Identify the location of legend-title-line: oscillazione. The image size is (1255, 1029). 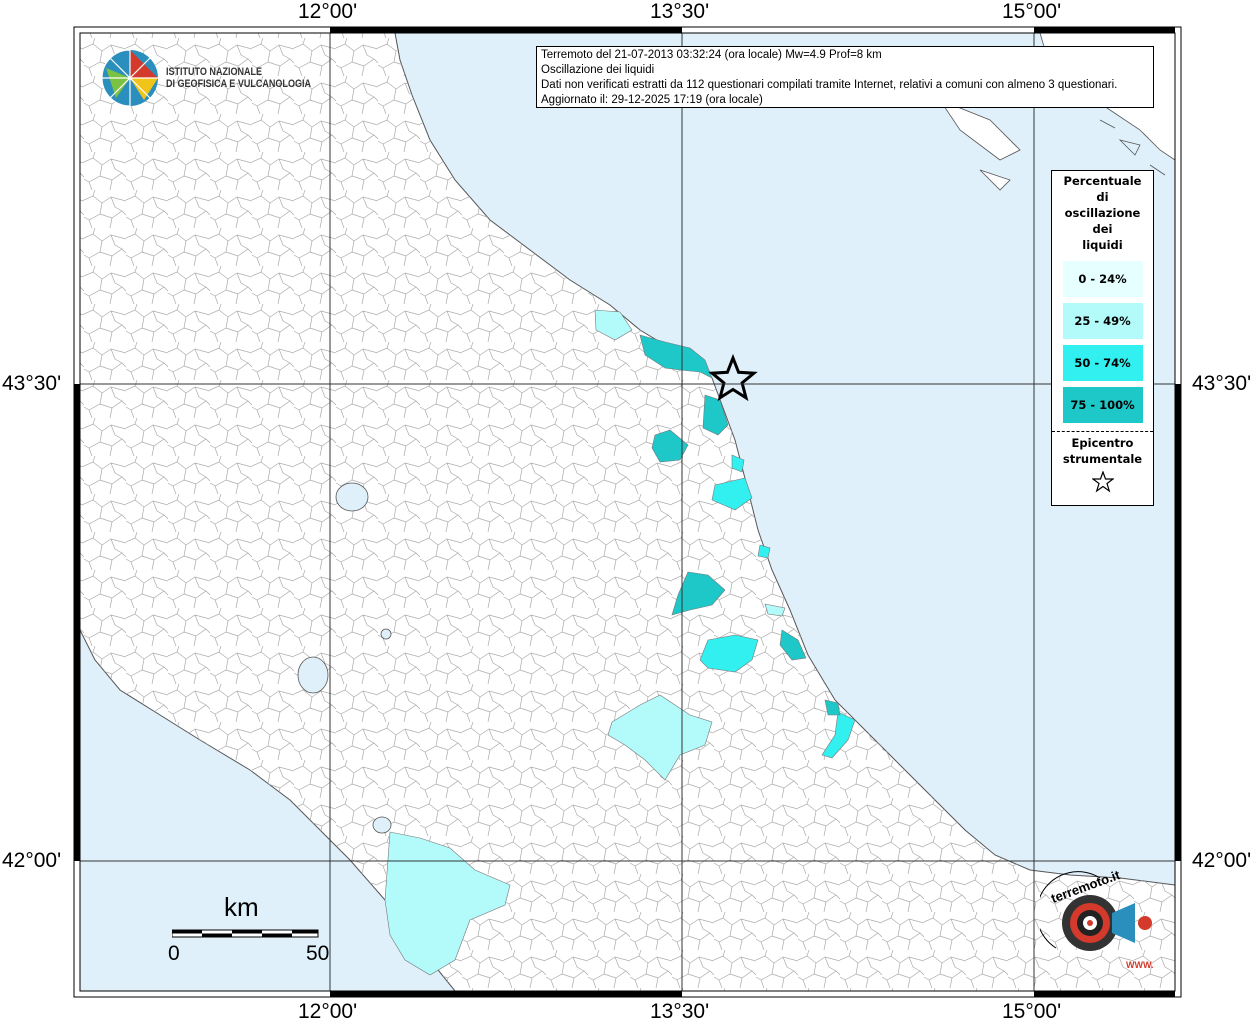
(1102, 213).